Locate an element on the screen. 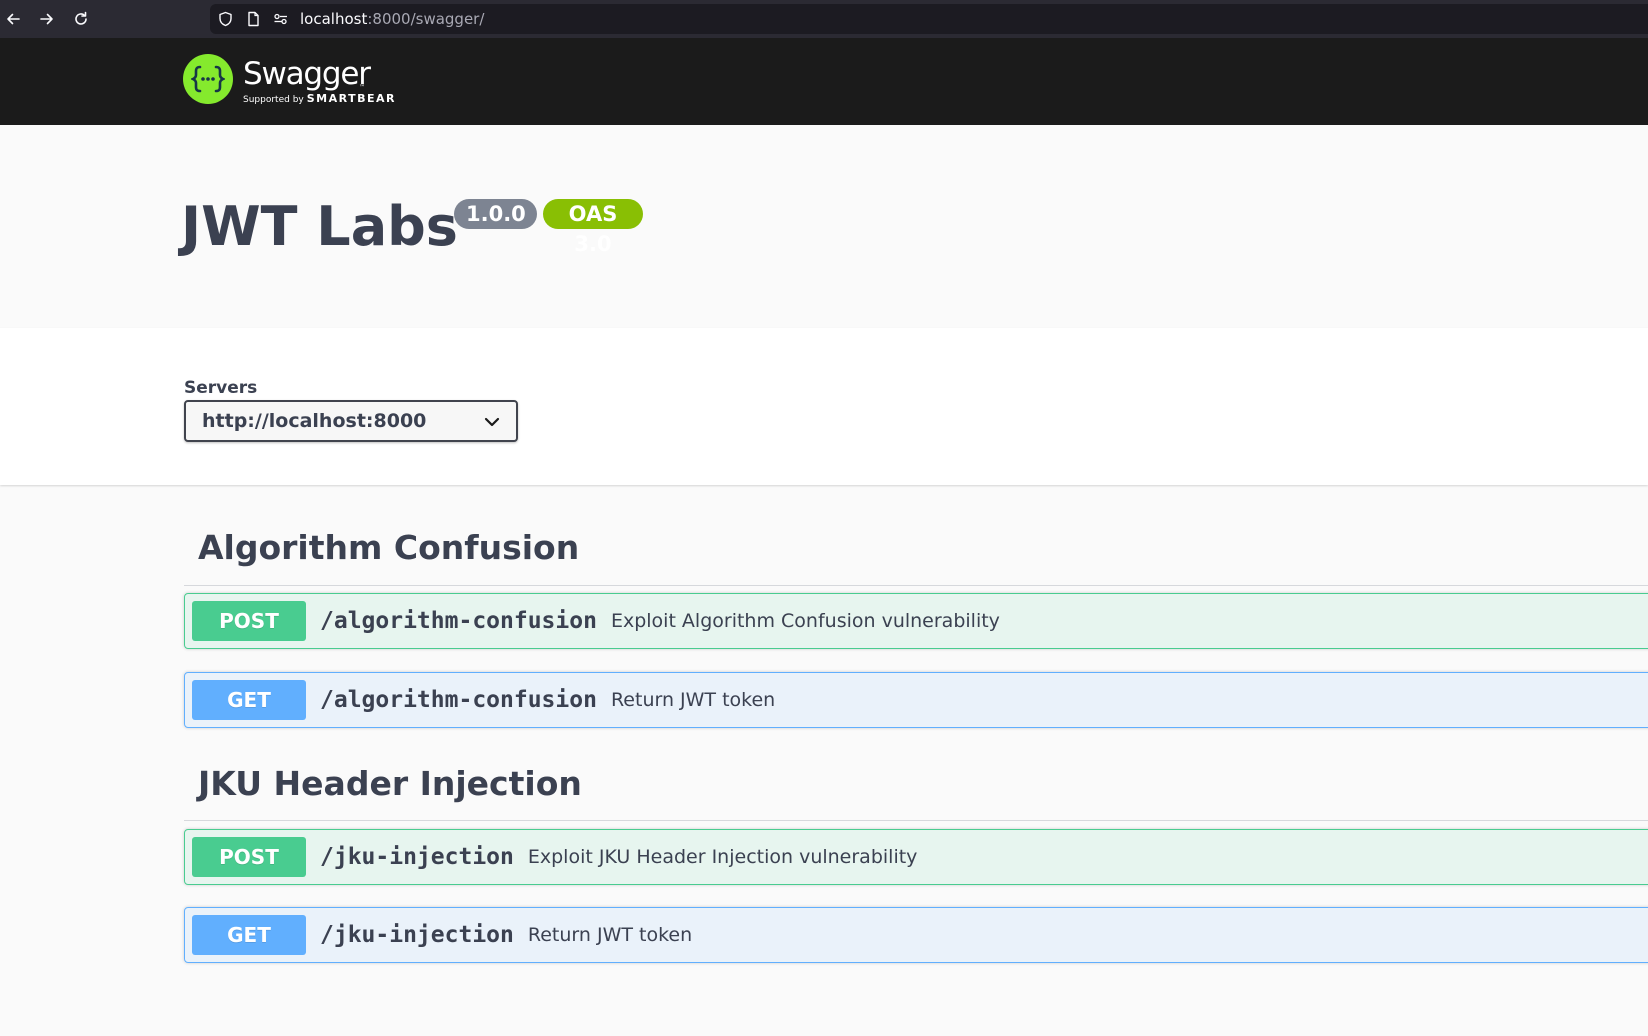 The height and width of the screenshot is (1036, 1648). servers-selected-value: http://localhost:8000 is located at coordinates (314, 421).